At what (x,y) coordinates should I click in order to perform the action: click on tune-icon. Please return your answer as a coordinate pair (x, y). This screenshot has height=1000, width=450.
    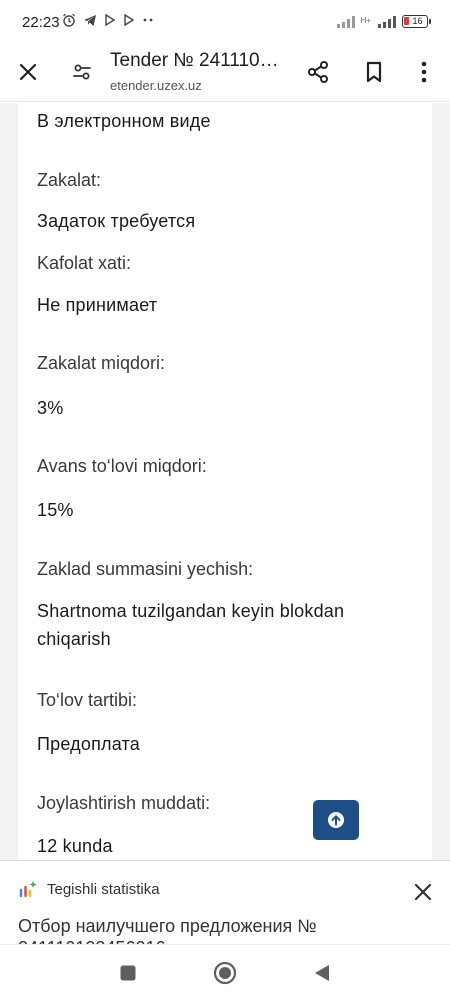
    Looking at the image, I should click on (82, 72).